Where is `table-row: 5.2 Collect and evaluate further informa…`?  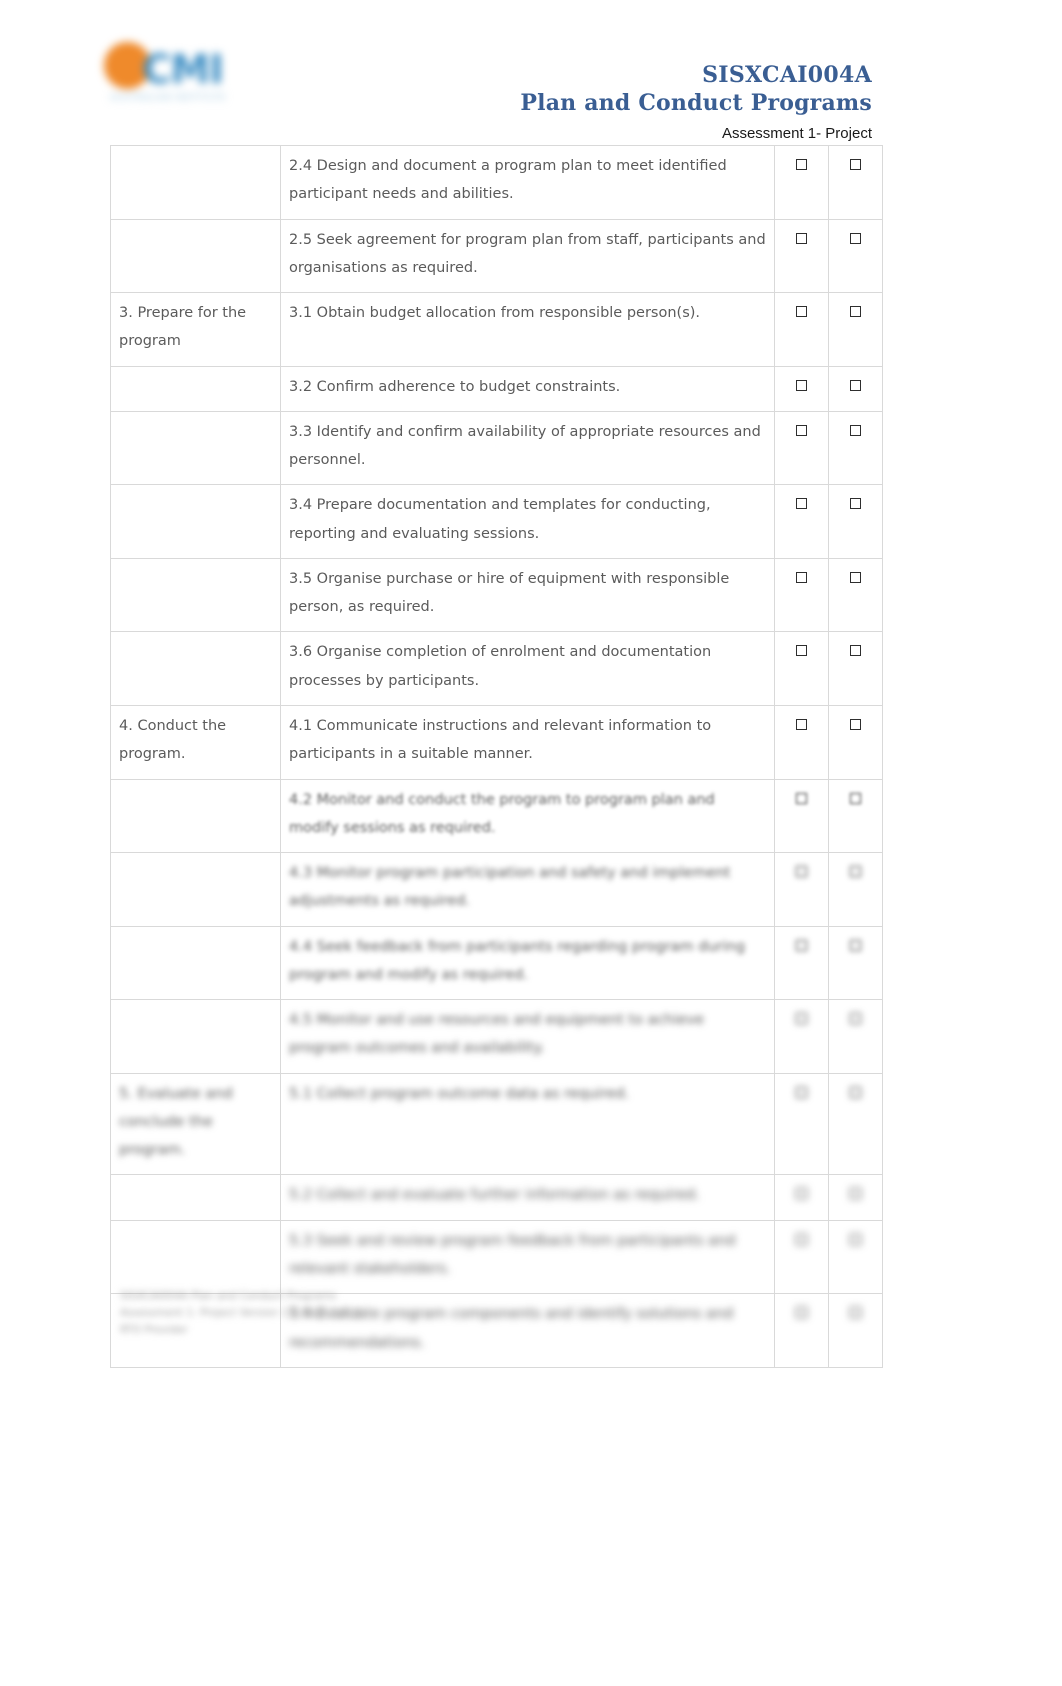 table-row: 5.2 Collect and evaluate further informa… is located at coordinates (496, 1197).